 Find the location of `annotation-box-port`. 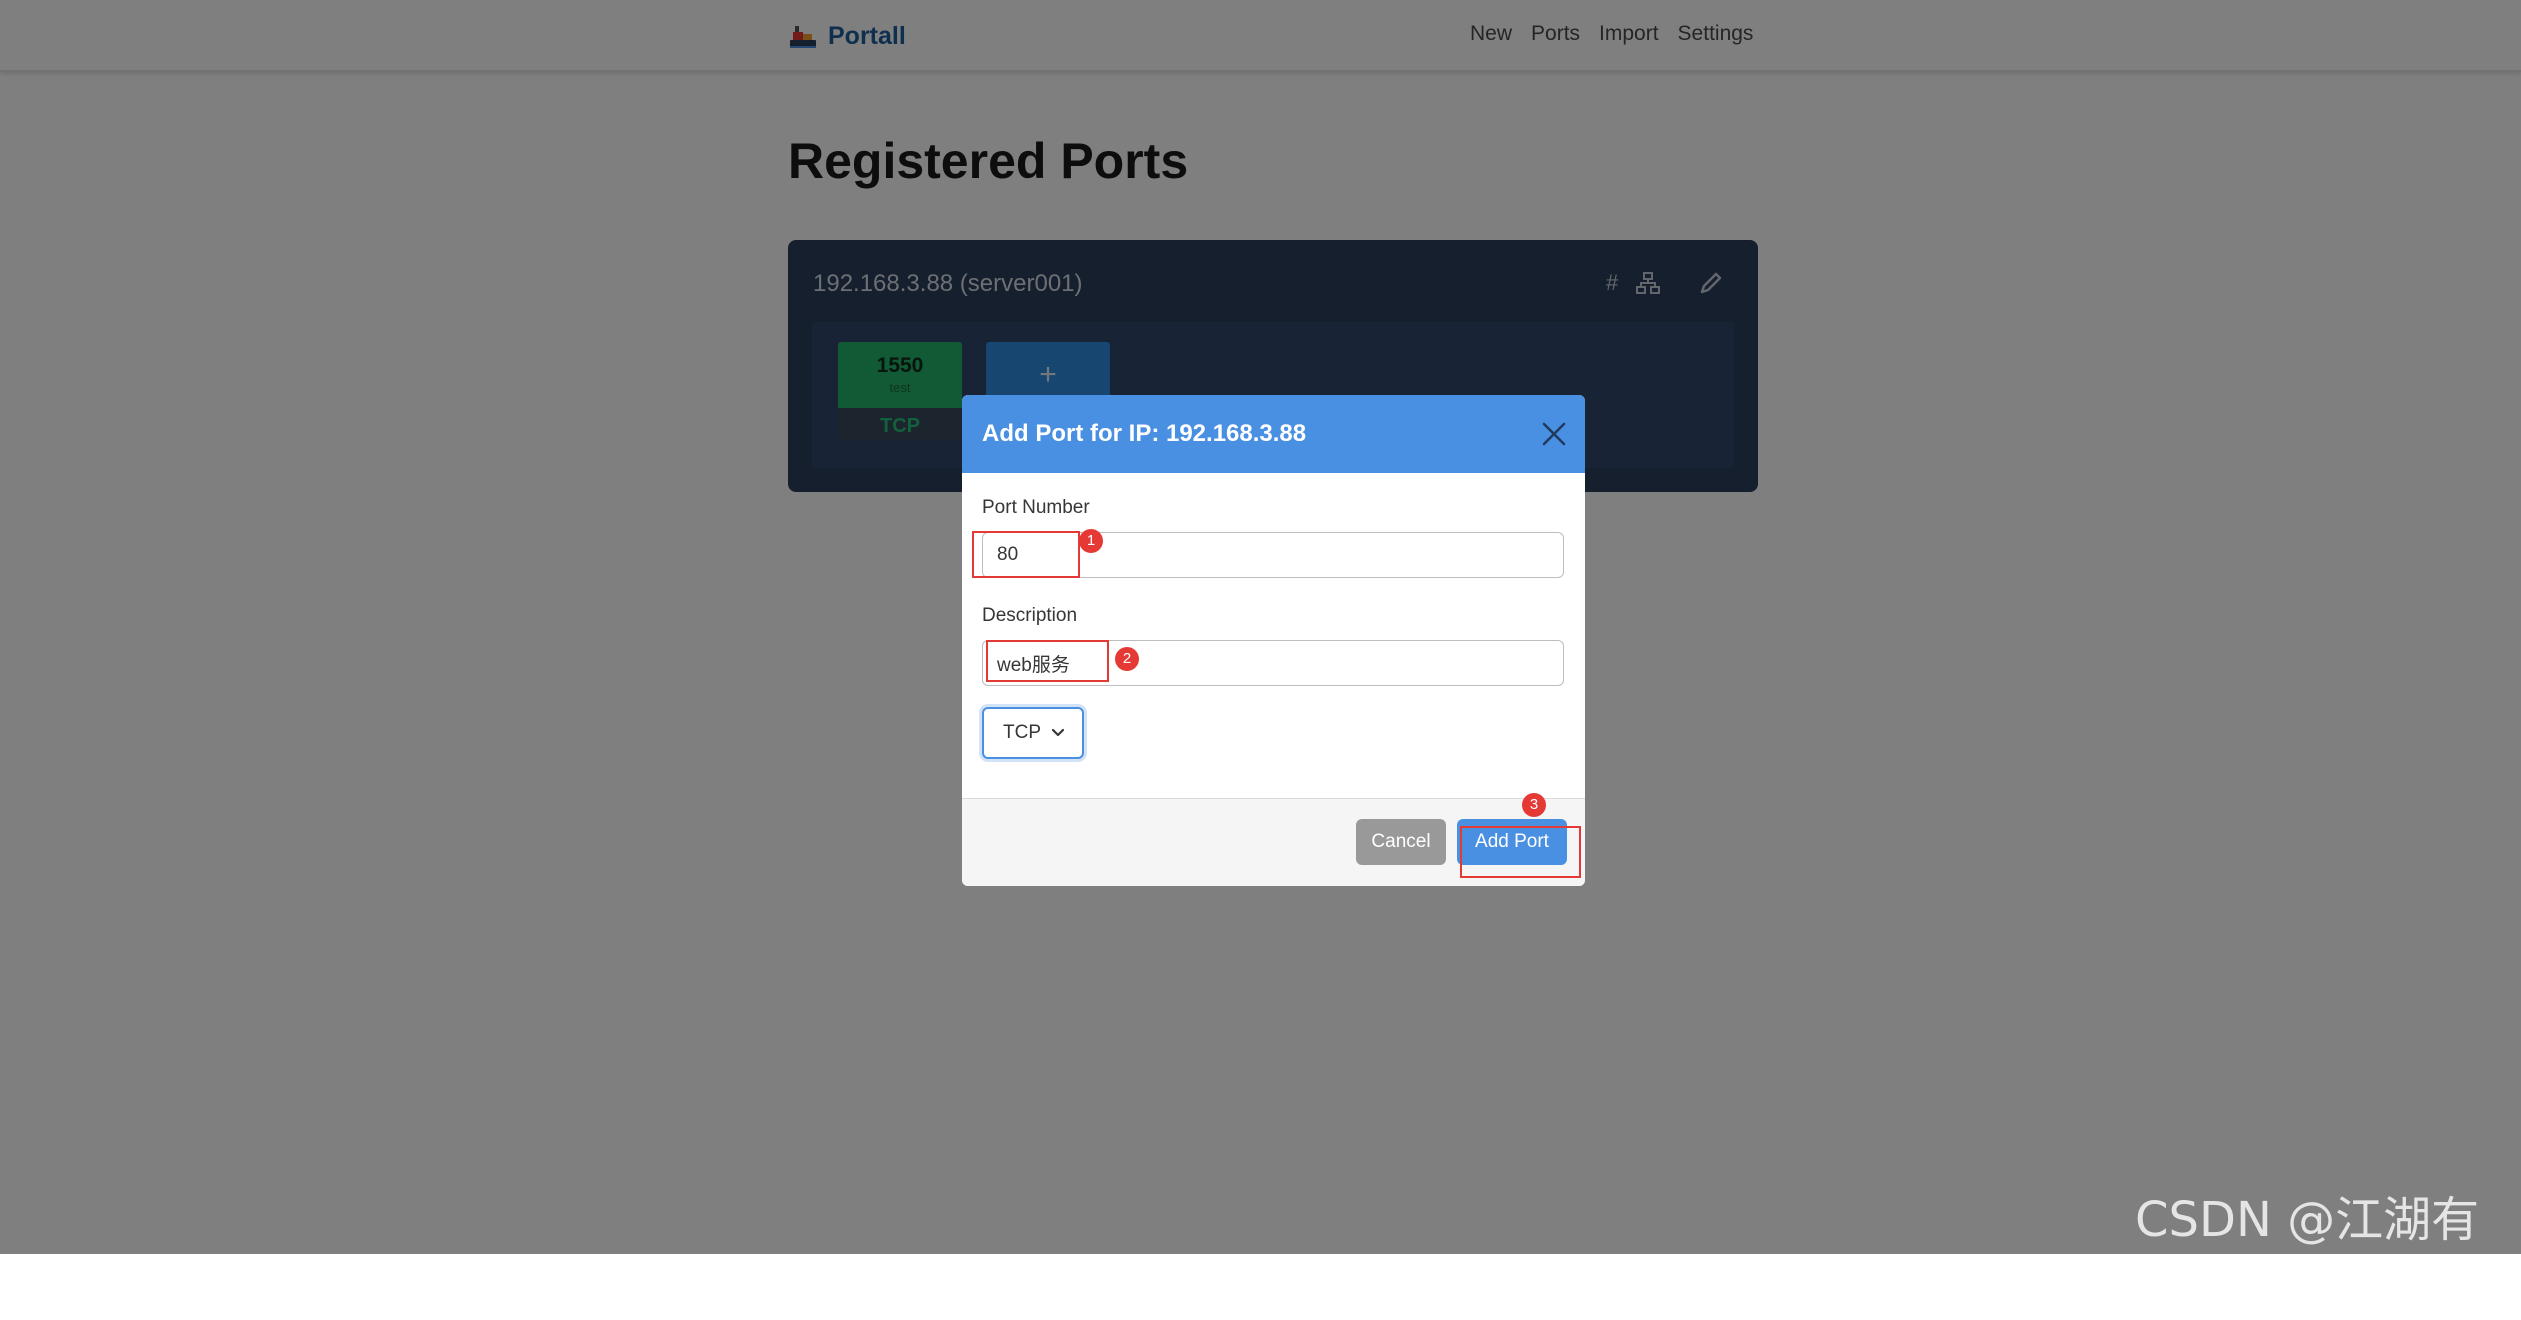

annotation-box-port is located at coordinates (1026, 554).